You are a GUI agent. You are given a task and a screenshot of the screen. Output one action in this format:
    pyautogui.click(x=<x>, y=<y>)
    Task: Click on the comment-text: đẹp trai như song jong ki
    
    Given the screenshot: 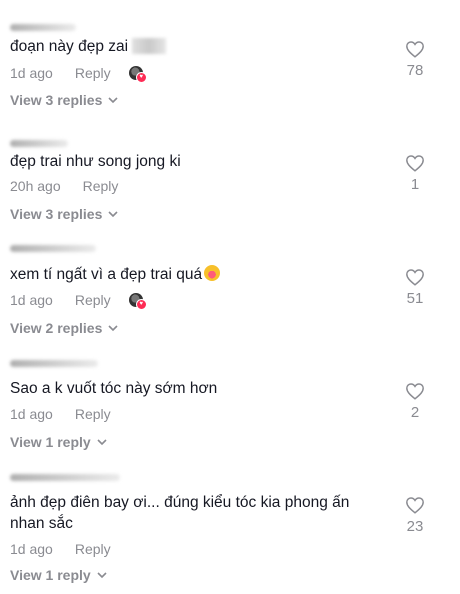 What is the action you would take?
    pyautogui.click(x=95, y=161)
    